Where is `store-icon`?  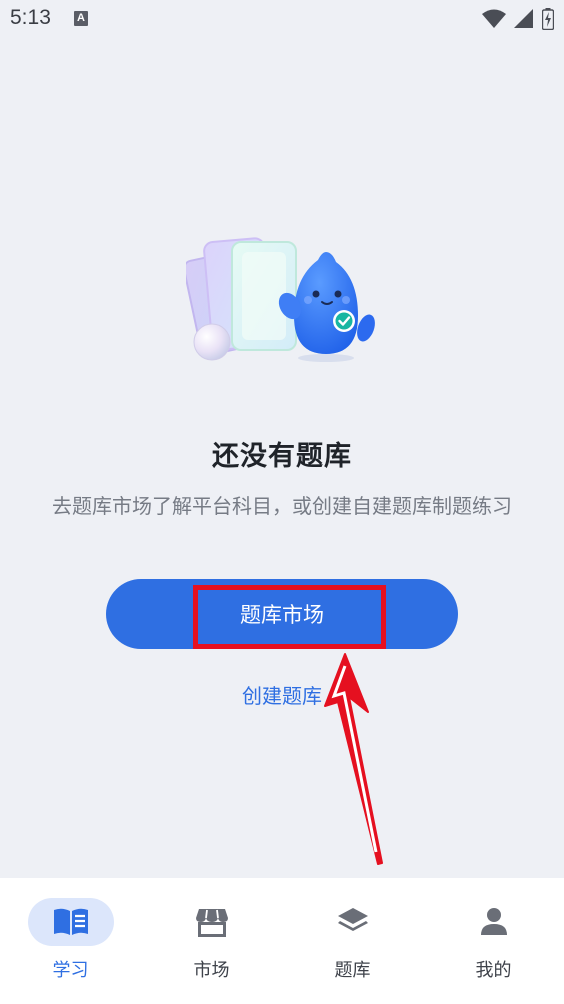 store-icon is located at coordinates (211, 923).